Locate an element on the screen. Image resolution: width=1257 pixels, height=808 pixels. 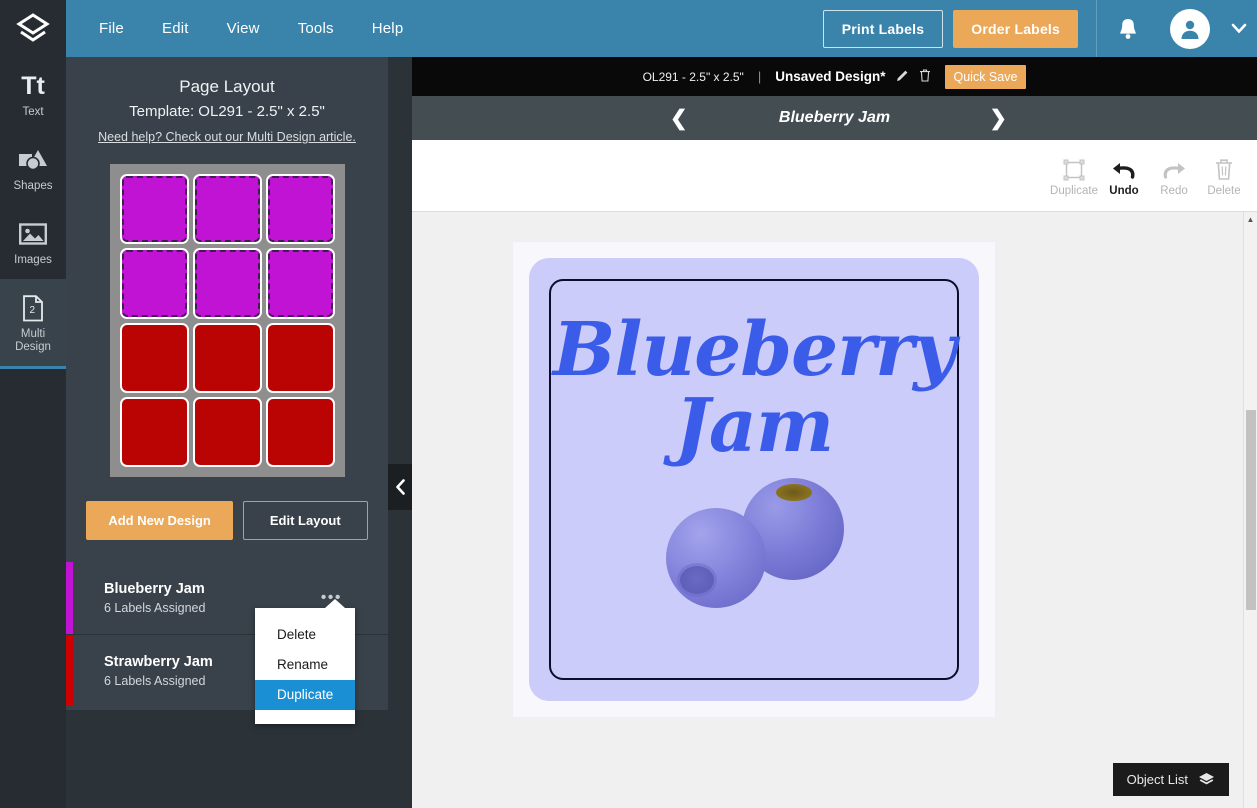
sheet-preview is located at coordinates (227, 320).